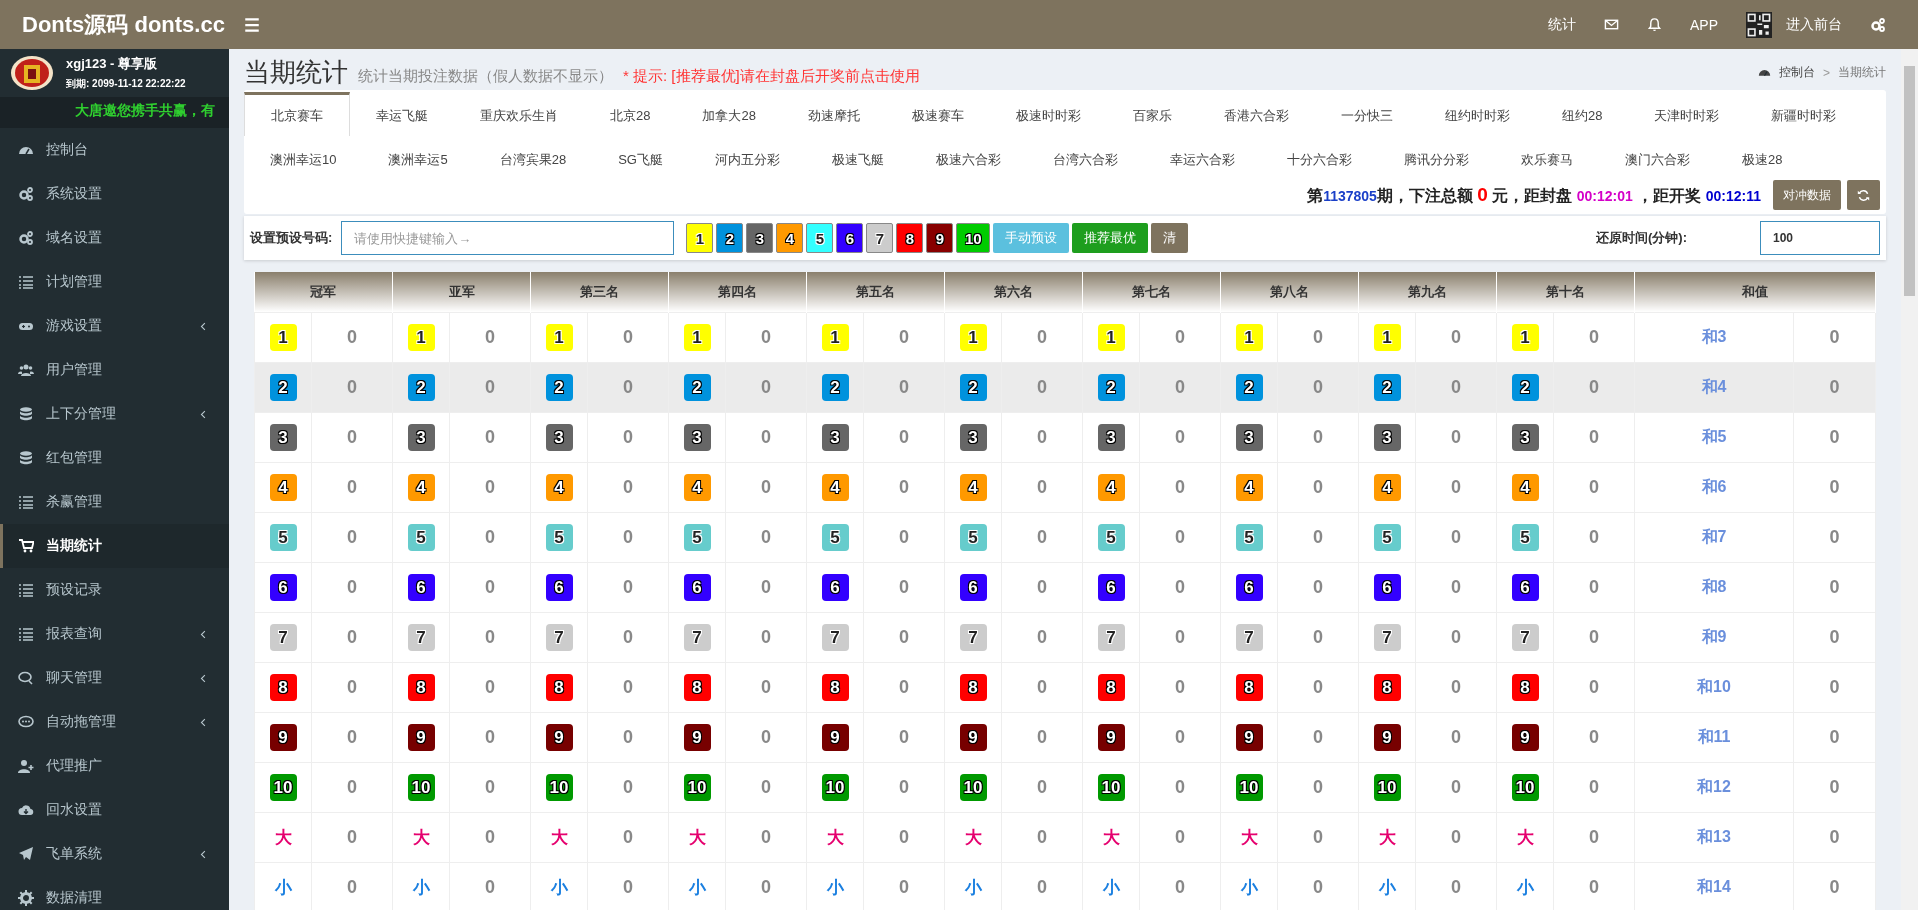  I want to click on game-tab: 百家乐, so click(1152, 114).